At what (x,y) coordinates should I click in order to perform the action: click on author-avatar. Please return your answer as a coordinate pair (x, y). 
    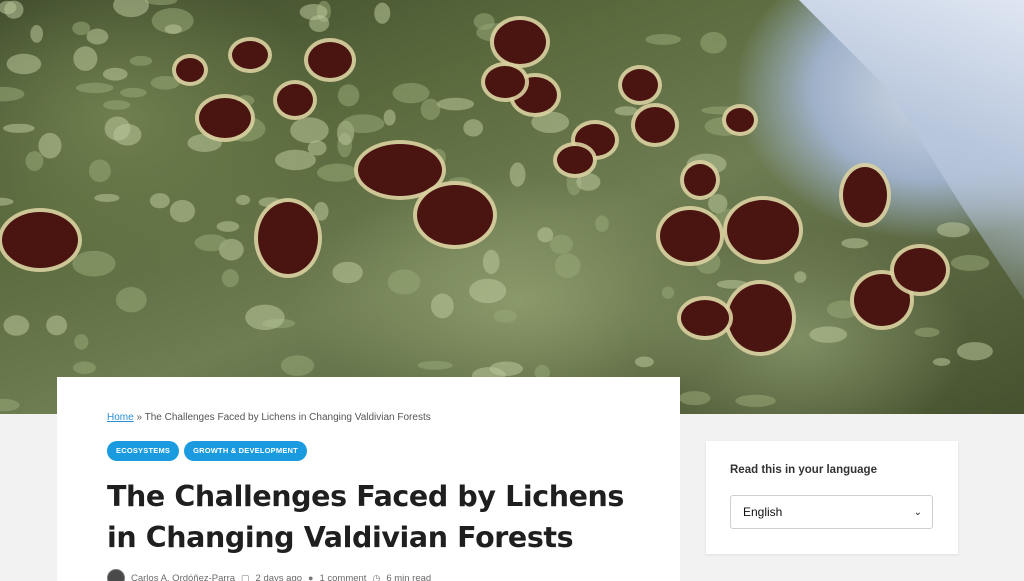
    Looking at the image, I should click on (116, 575).